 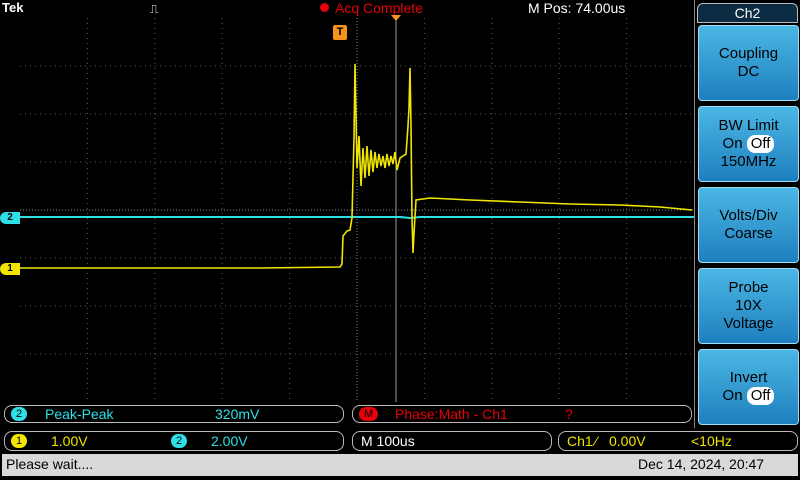 I want to click on invert-toggle: On Off, so click(x=748, y=396).